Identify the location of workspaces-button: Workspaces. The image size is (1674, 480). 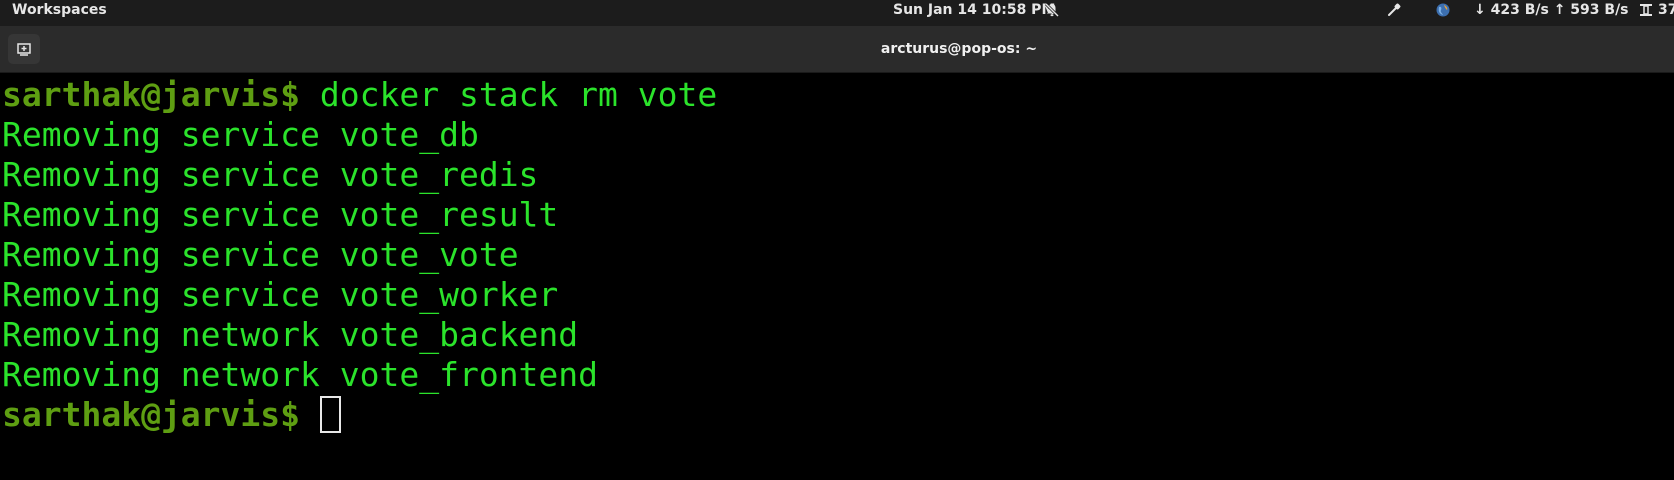
(59, 13).